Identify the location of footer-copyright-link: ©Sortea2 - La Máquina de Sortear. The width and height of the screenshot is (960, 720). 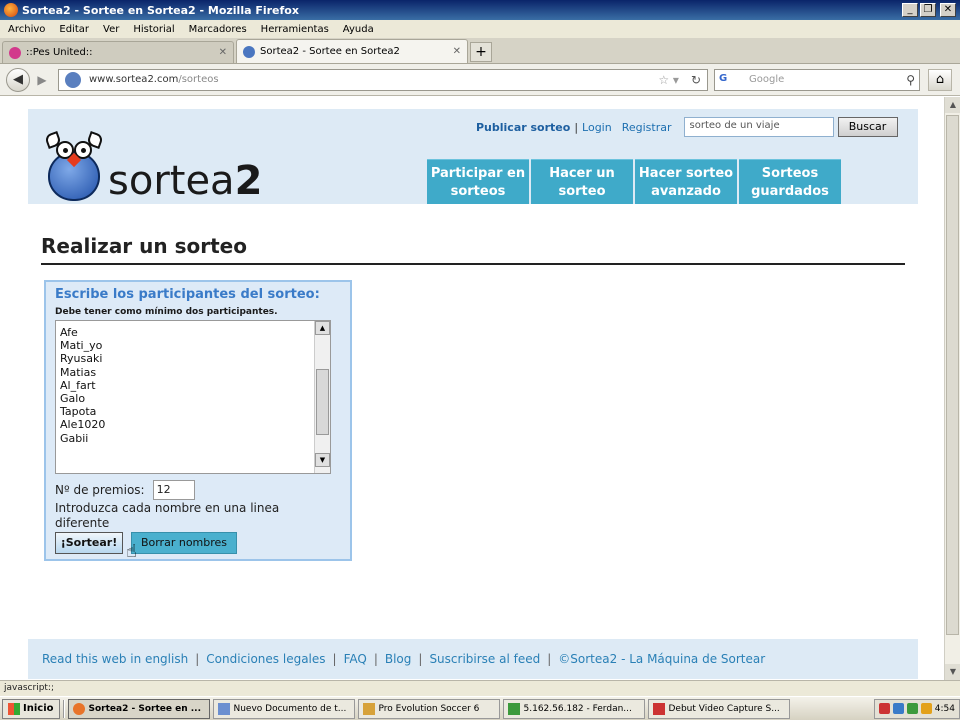
(661, 659).